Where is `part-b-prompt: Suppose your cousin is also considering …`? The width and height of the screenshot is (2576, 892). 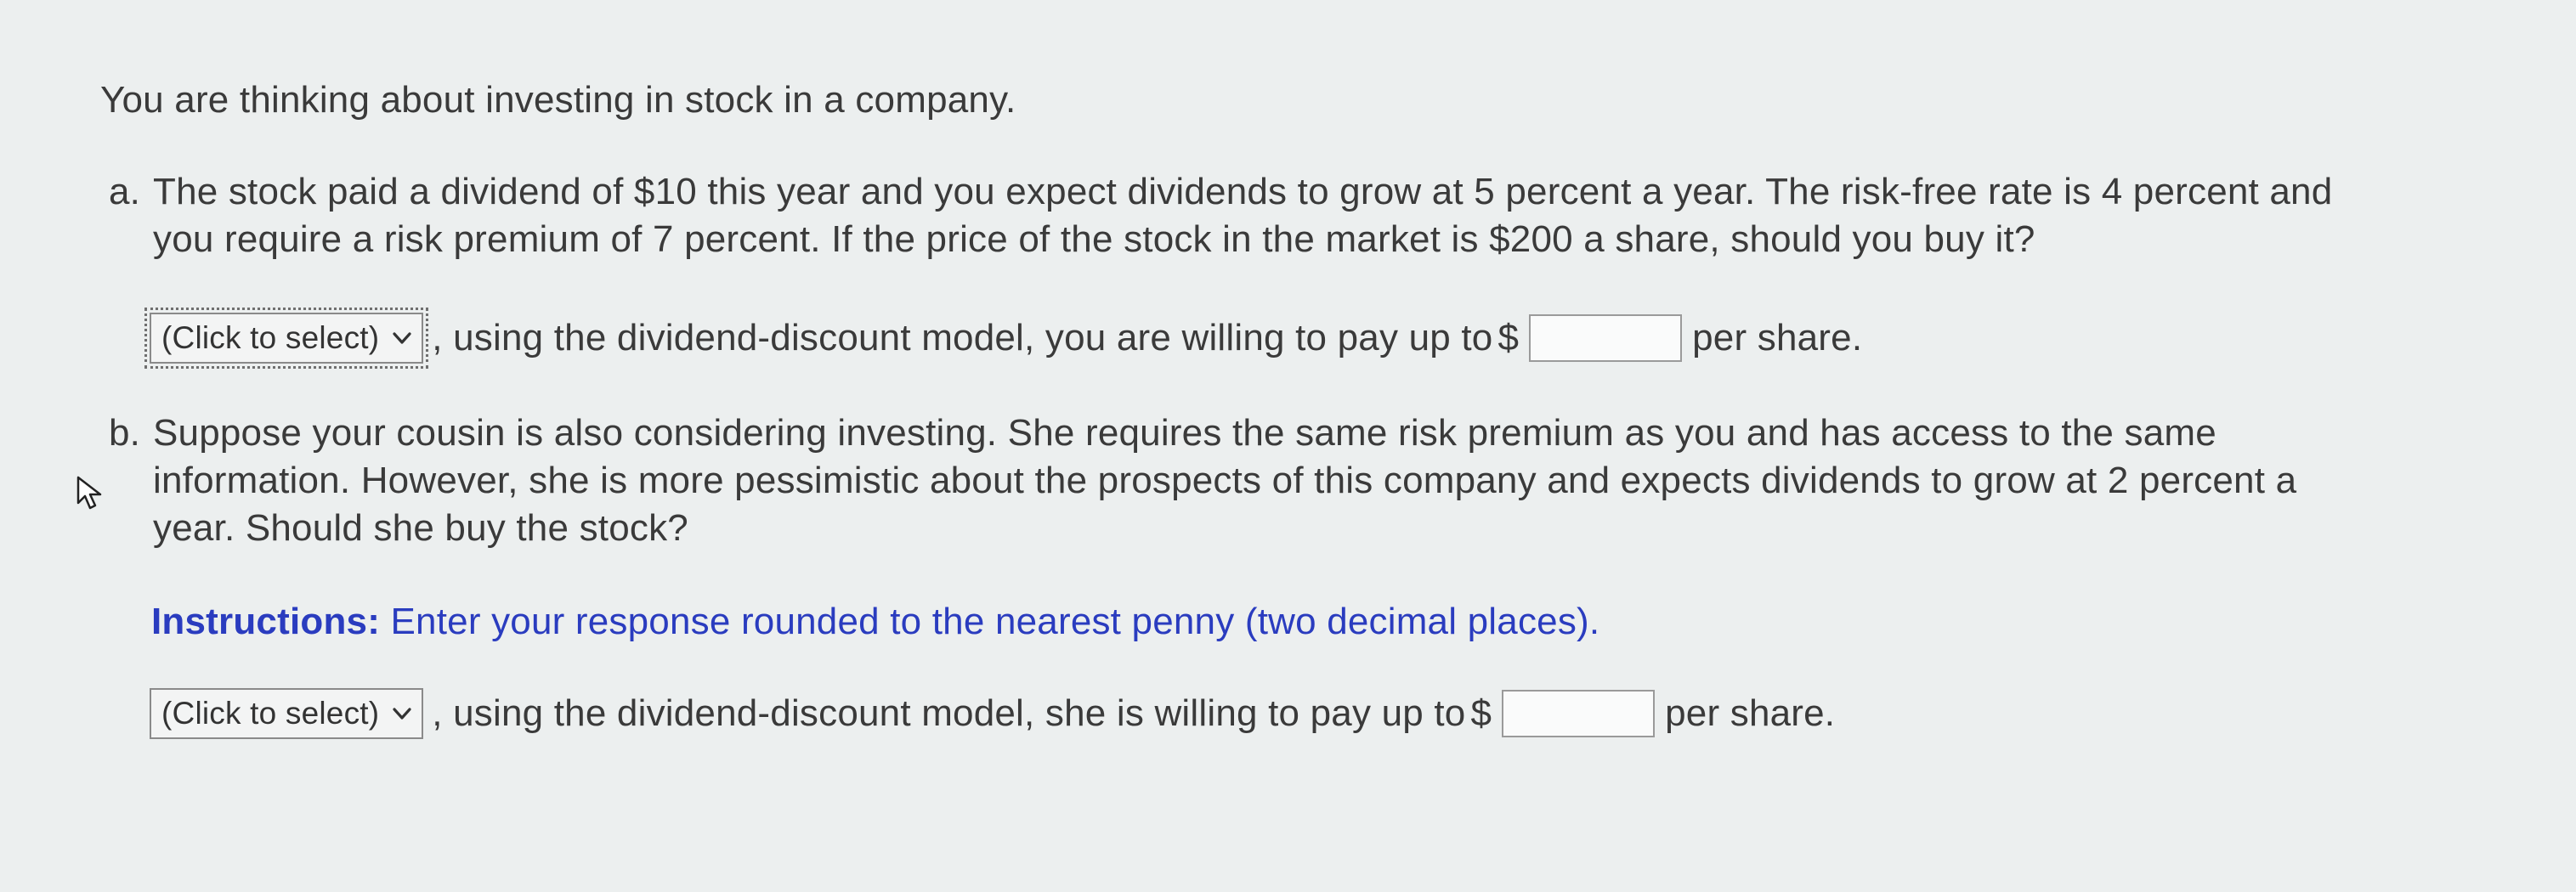 part-b-prompt: Suppose your cousin is also considering … is located at coordinates (1343, 480).